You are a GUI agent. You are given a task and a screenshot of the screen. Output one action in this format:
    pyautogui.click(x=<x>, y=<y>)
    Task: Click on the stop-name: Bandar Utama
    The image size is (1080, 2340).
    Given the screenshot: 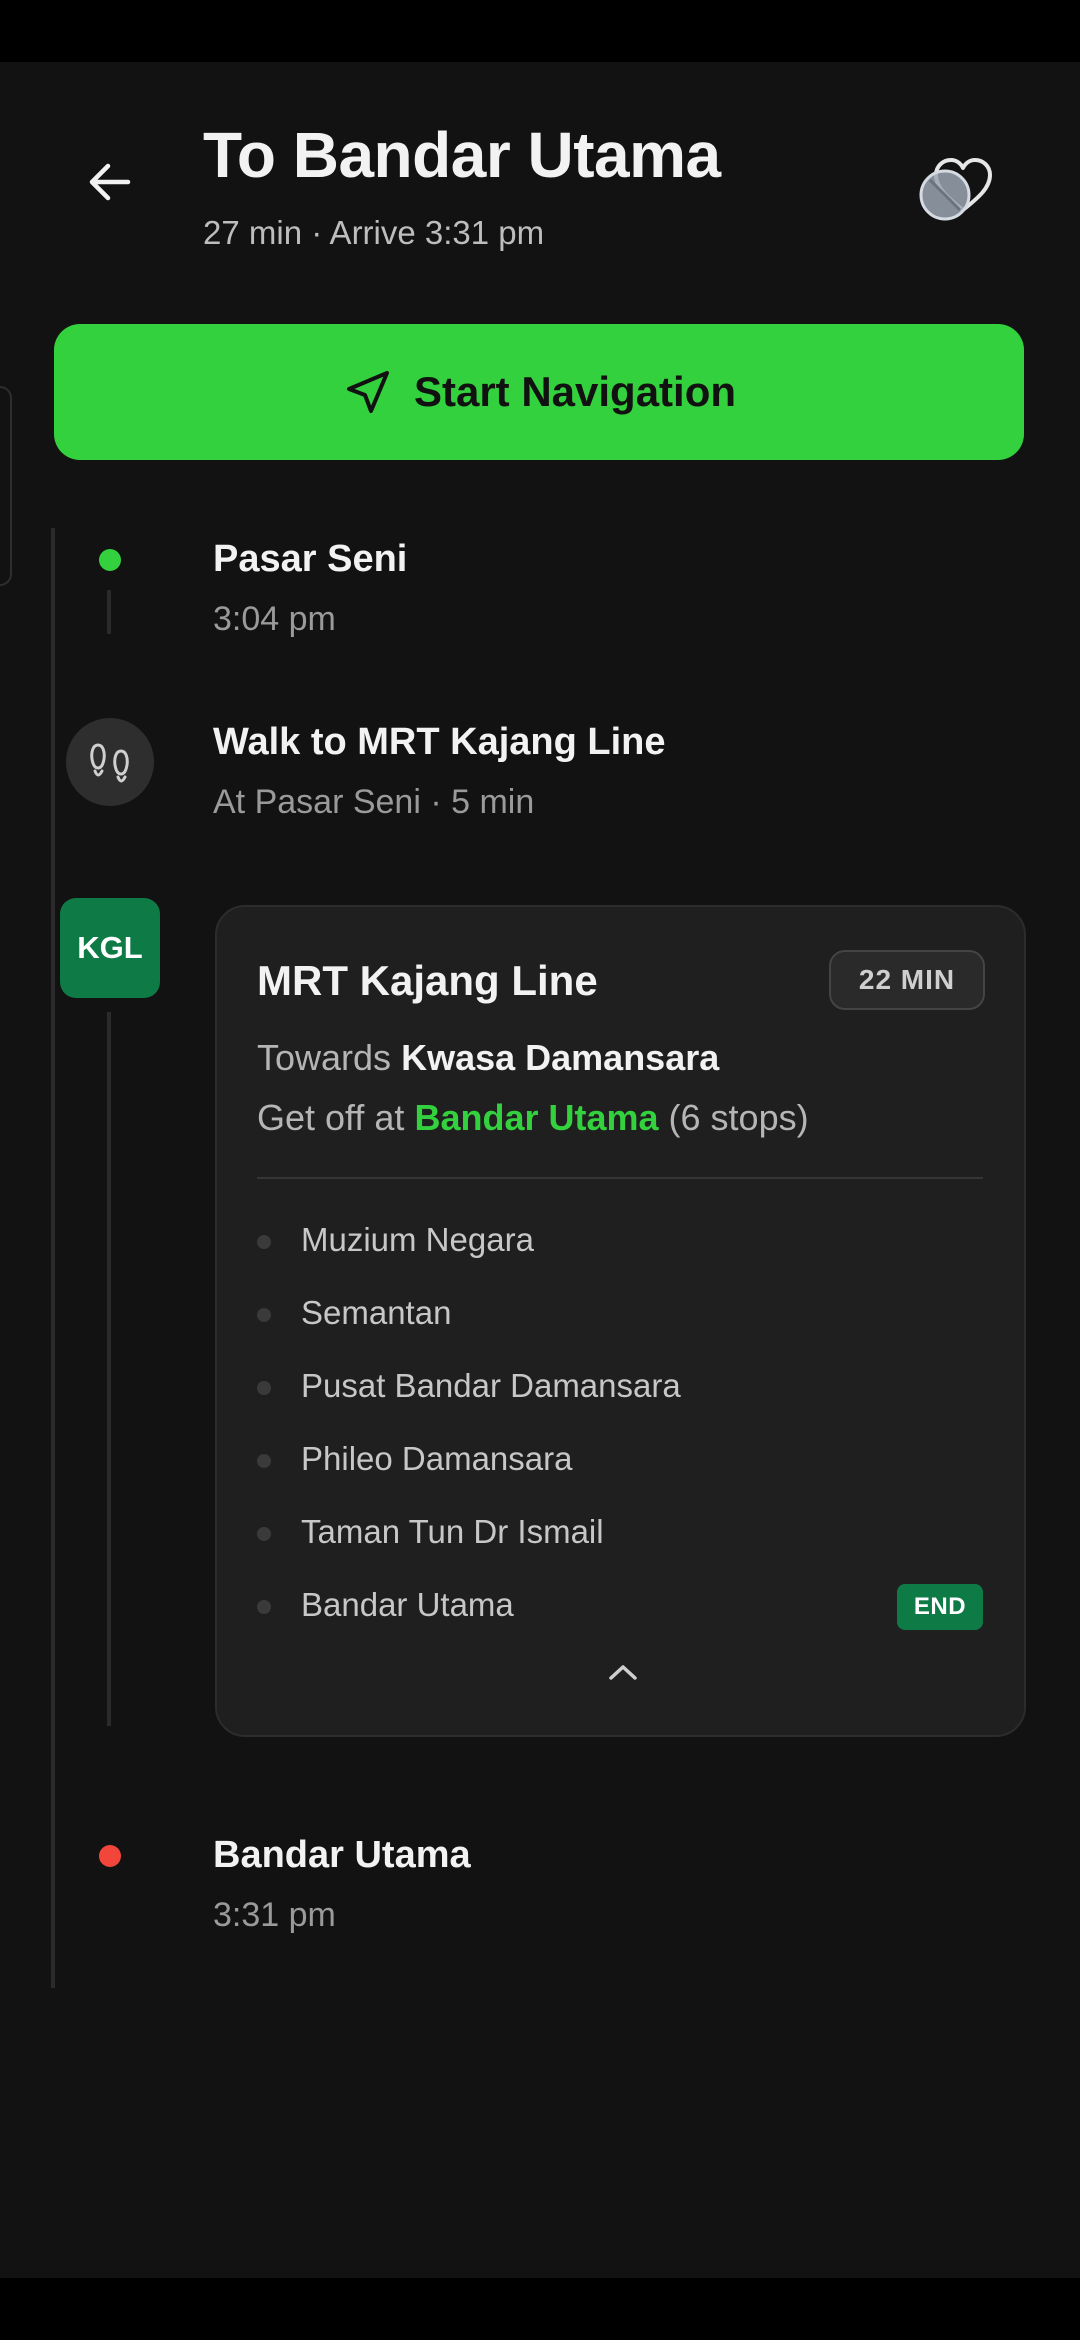 What is the action you would take?
    pyautogui.click(x=407, y=1604)
    